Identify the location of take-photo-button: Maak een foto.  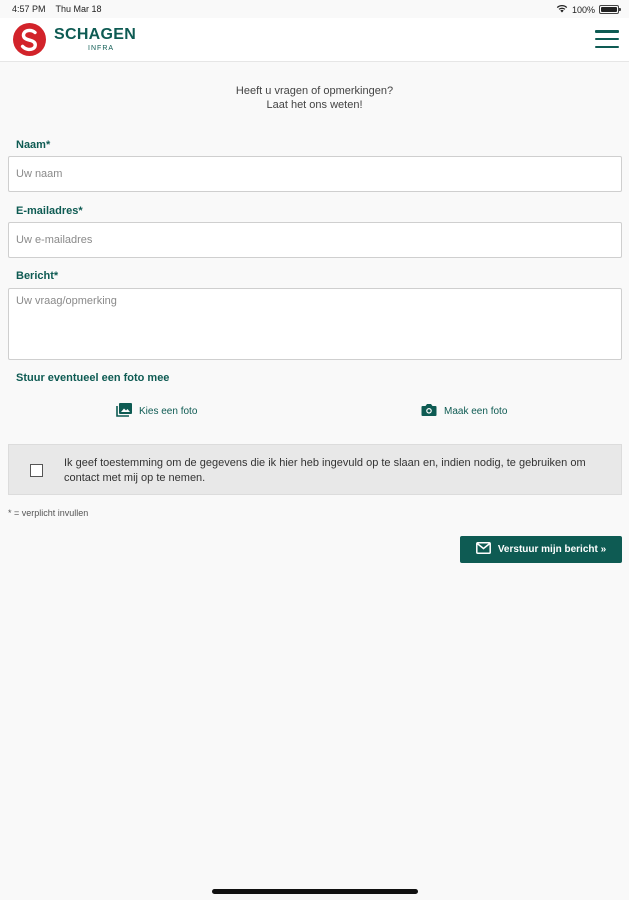
(464, 411).